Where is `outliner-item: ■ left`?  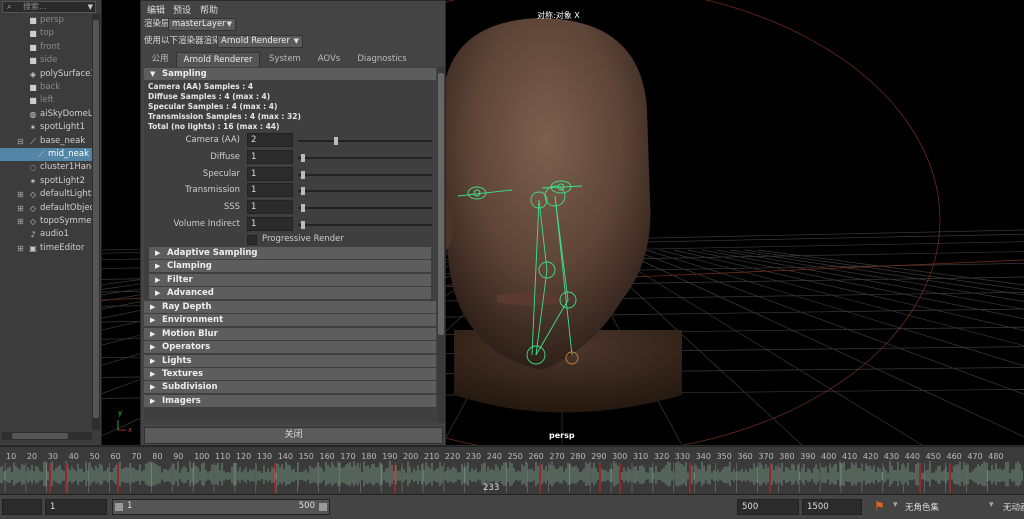
outliner-item: ■ left is located at coordinates (46, 100).